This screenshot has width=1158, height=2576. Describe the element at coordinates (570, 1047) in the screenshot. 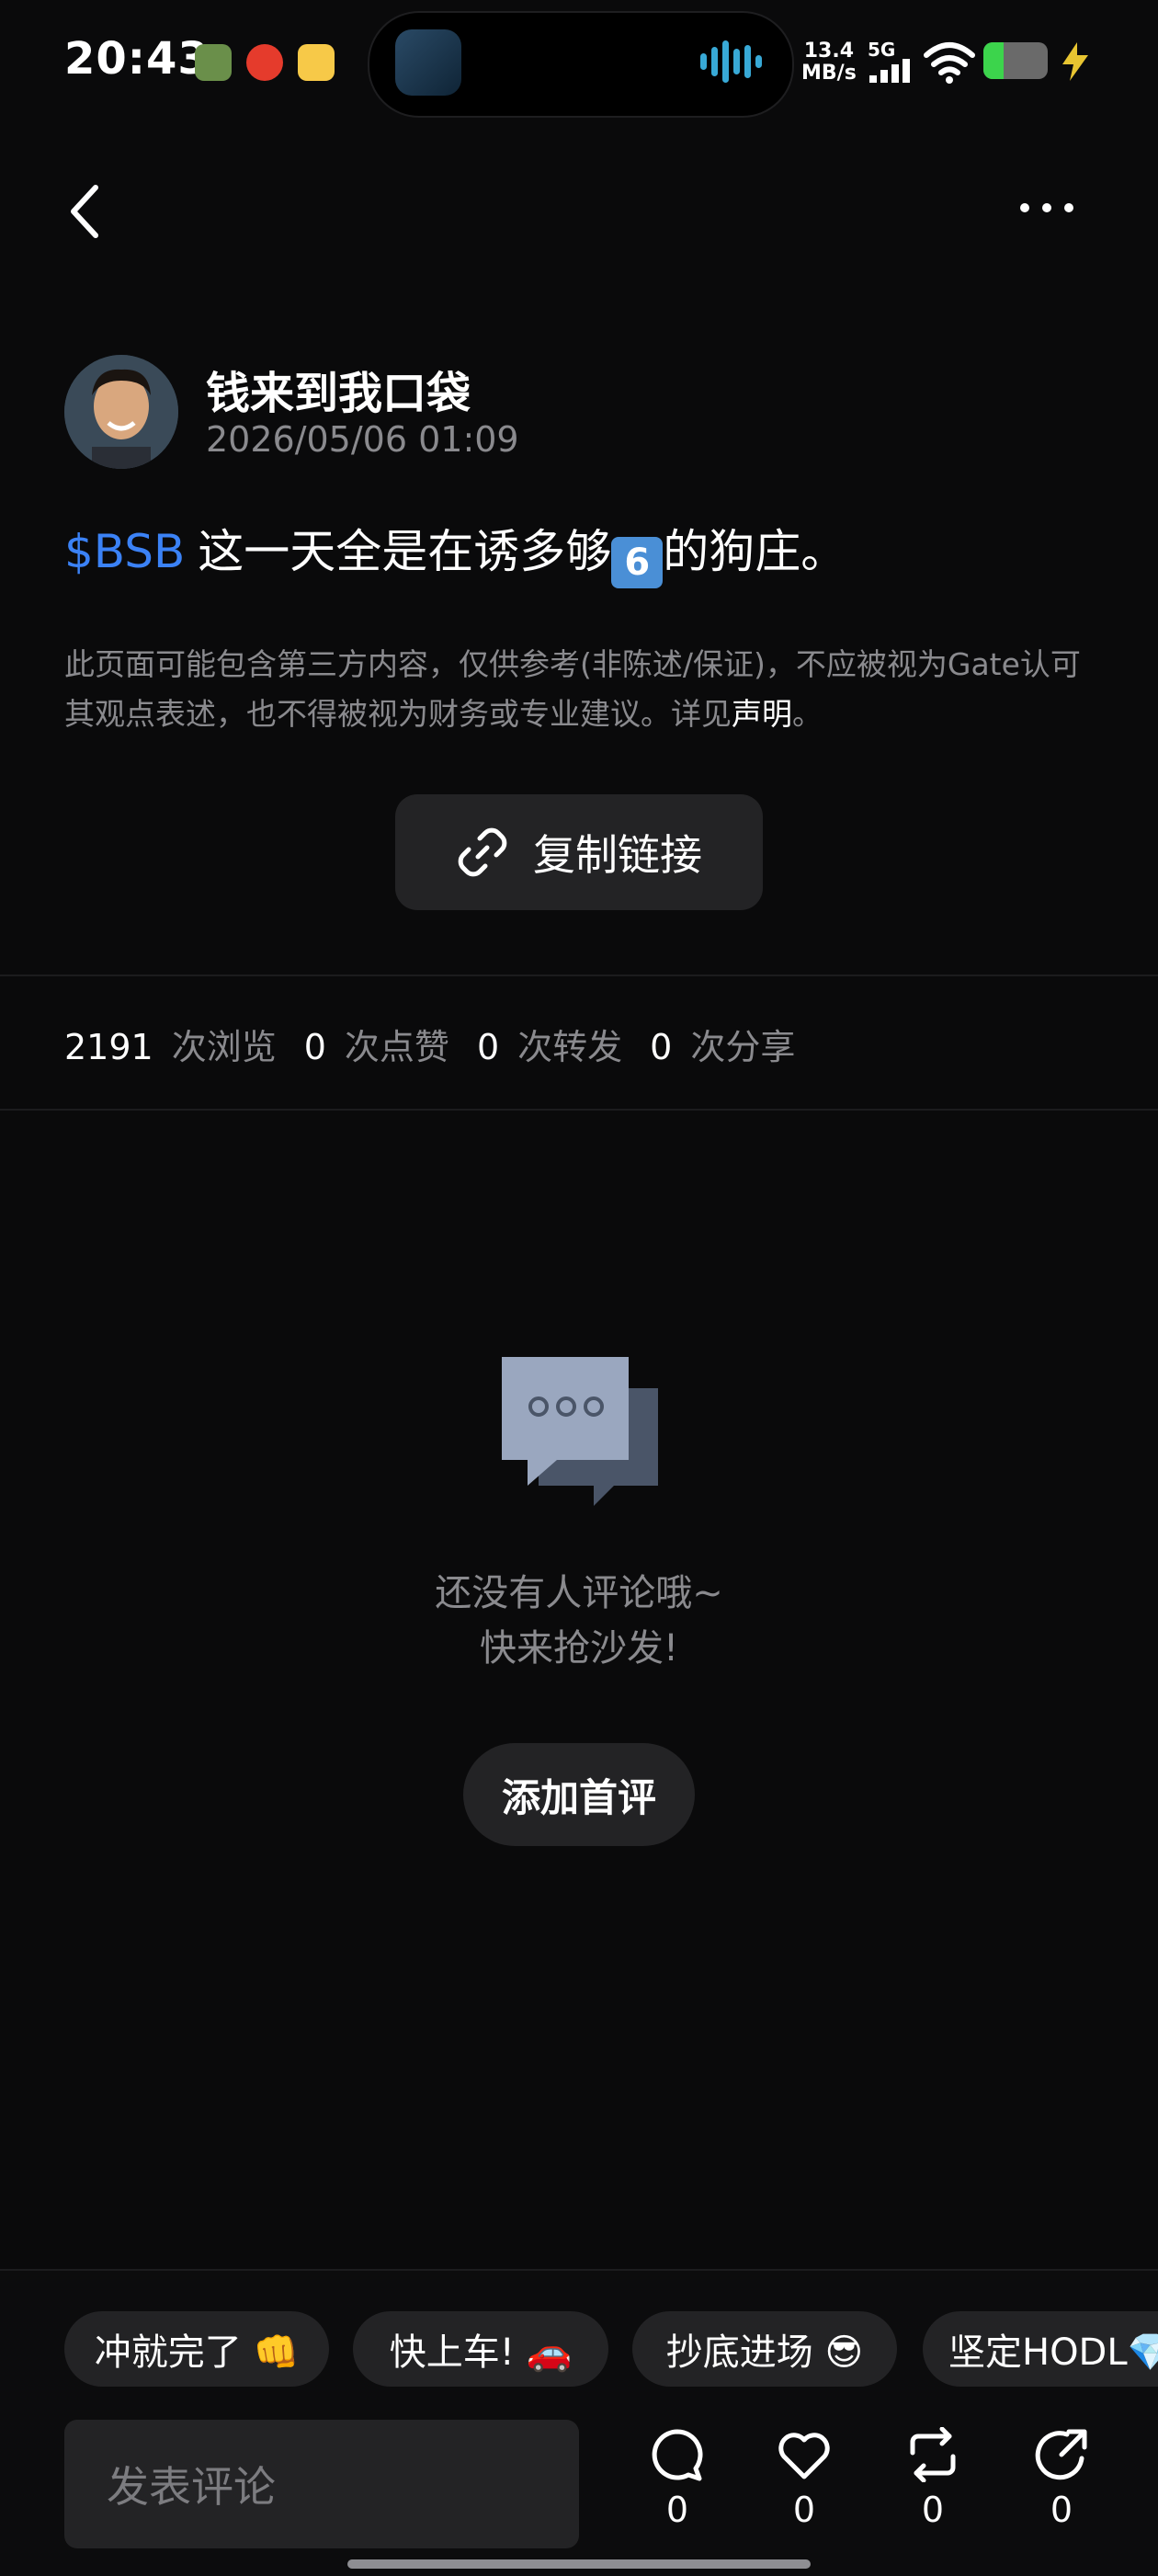

I see `reposts-label: 次转发` at that location.